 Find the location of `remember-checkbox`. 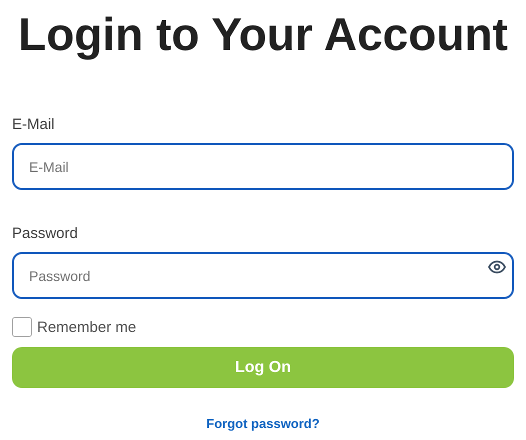

remember-checkbox is located at coordinates (22, 327).